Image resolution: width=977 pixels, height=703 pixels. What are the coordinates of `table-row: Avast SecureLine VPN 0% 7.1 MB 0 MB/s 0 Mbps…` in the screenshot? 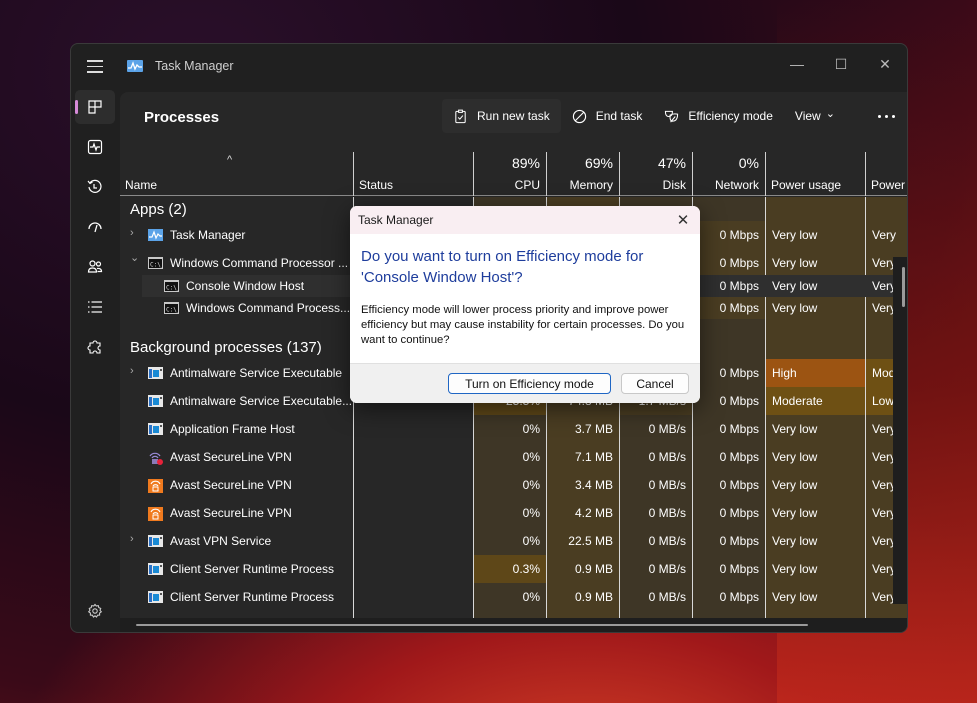 It's located at (512, 457).